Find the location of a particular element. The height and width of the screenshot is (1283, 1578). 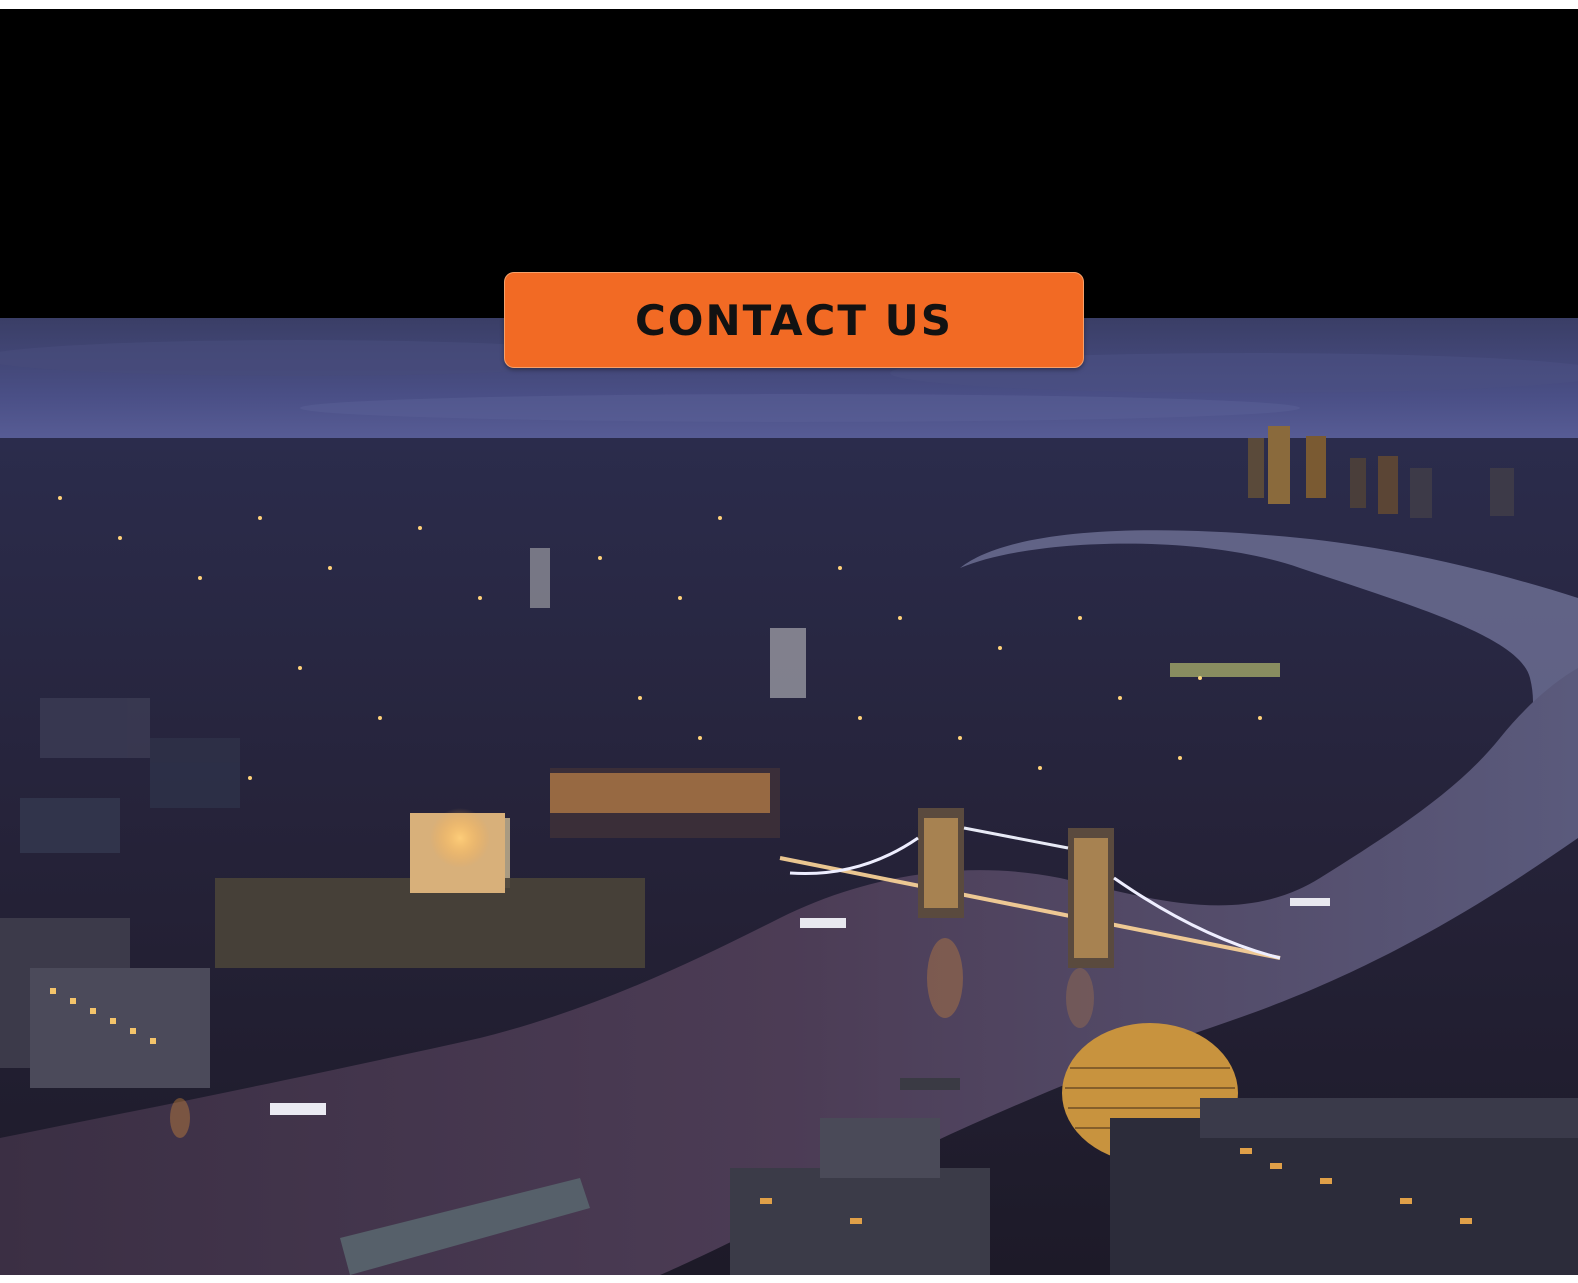

contact-us-button-label: CONTACT US is located at coordinates (794, 320).